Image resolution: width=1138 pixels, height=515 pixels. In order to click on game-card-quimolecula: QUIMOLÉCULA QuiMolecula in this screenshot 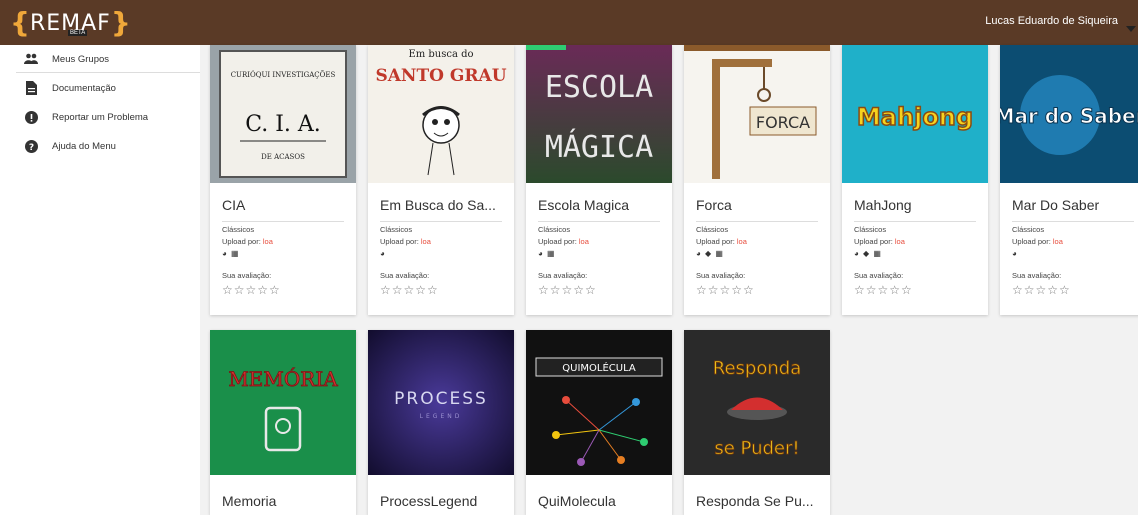, I will do `click(599, 422)`.